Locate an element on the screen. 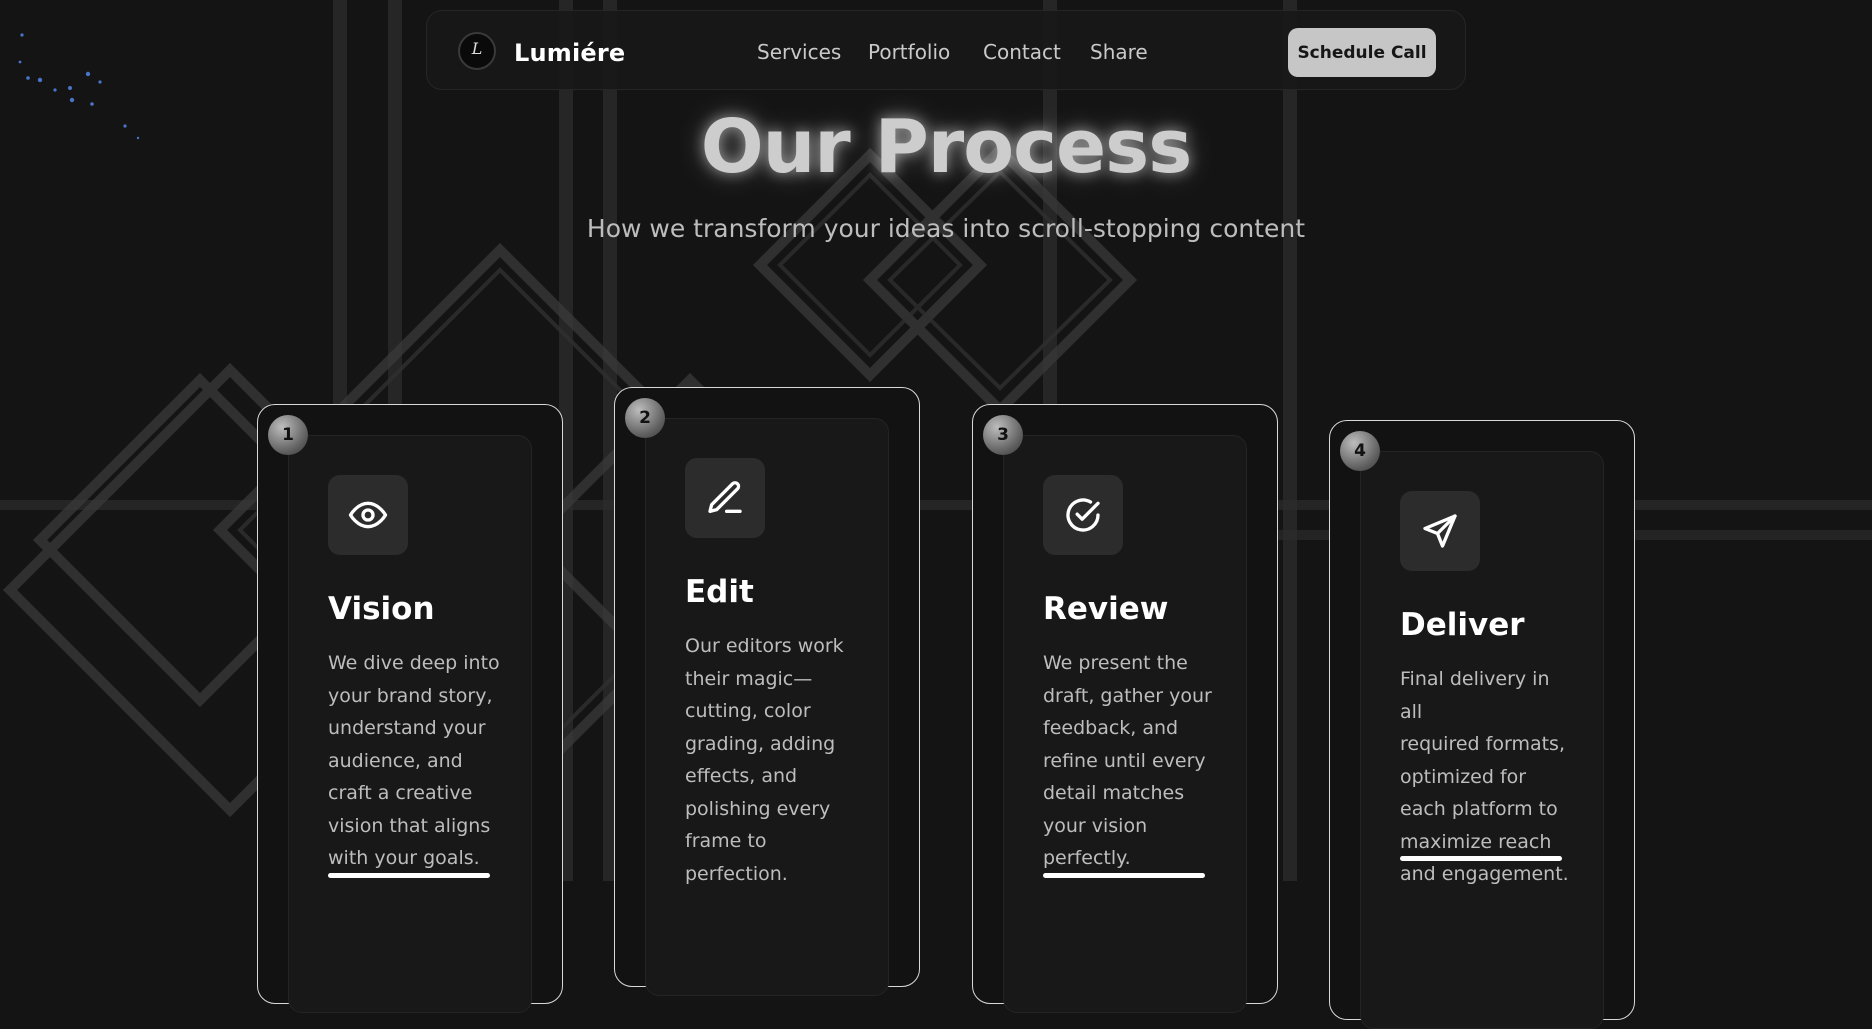  nav-link-services: Services is located at coordinates (799, 52).